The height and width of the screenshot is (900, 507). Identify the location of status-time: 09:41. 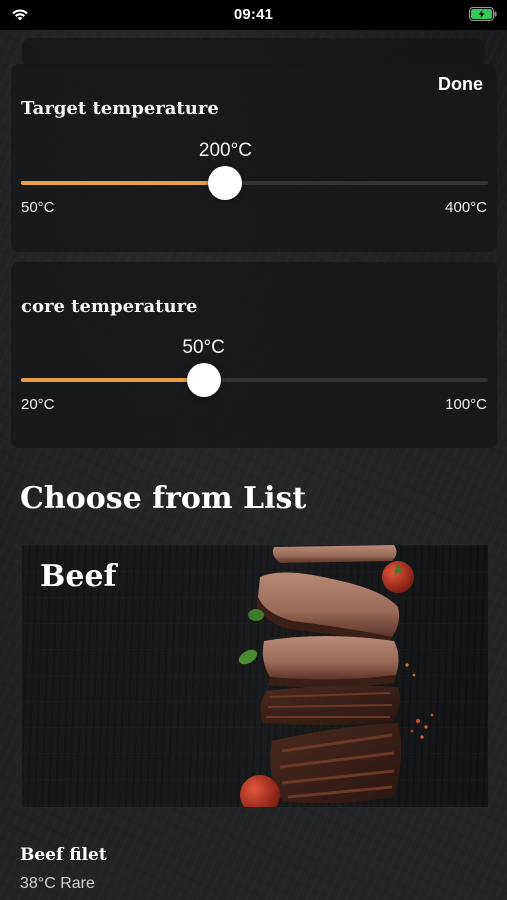
(253, 14).